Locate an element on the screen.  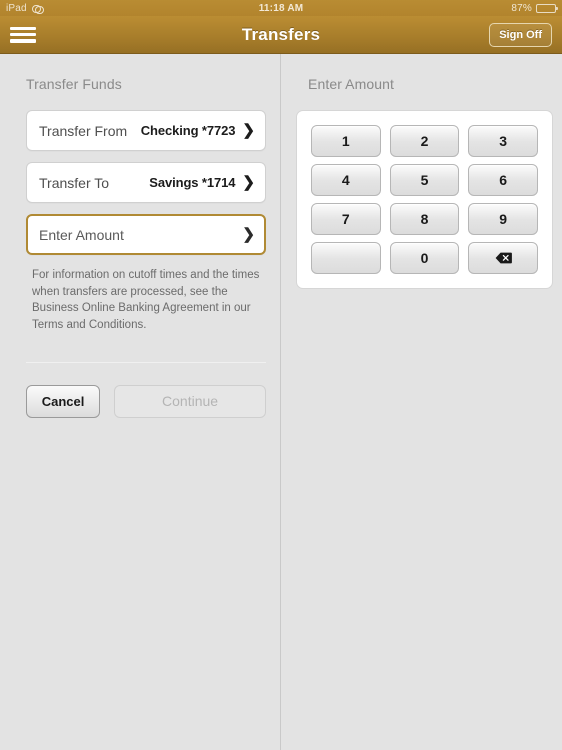
navigation-bar: Transfers Sign Off is located at coordinates (281, 35).